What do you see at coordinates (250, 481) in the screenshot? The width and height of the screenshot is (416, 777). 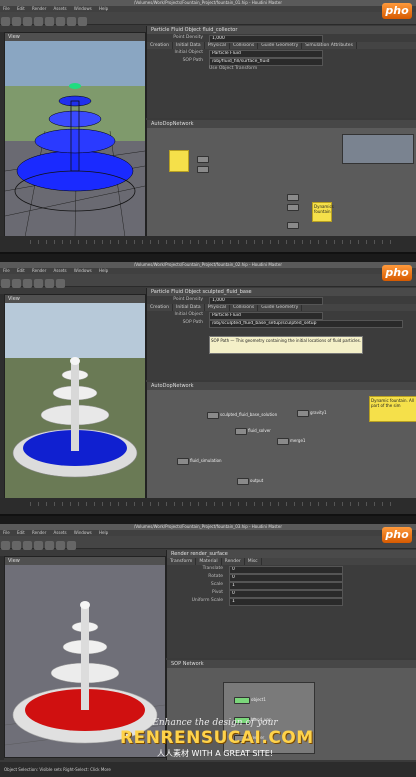 I see `network-node: output` at bounding box center [250, 481].